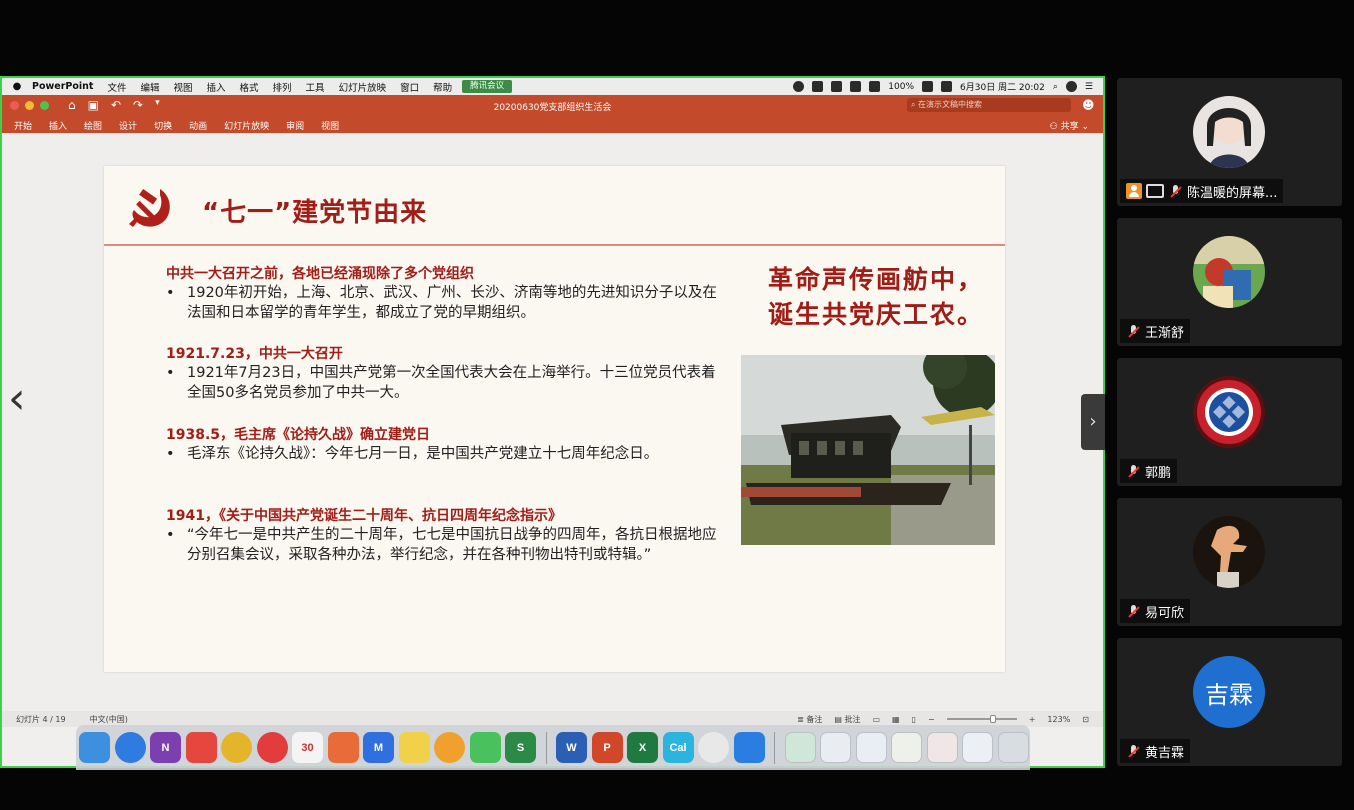  What do you see at coordinates (1229, 422) in the screenshot?
I see `participant-tile: 郭鹏` at bounding box center [1229, 422].